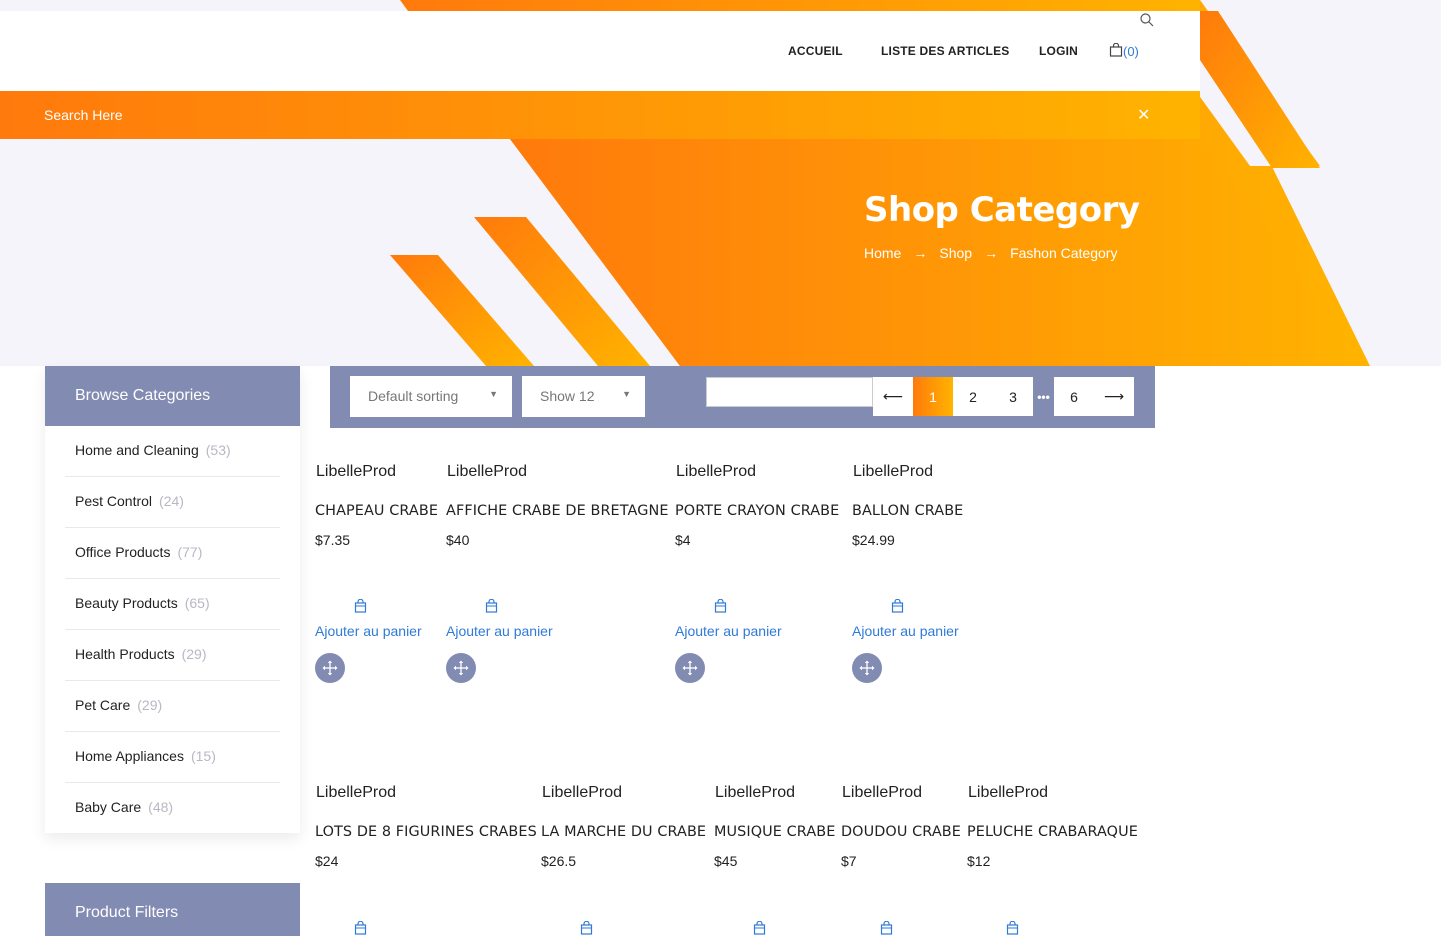 The image size is (1441, 936). I want to click on next-page-button: ⟶, so click(1114, 396).